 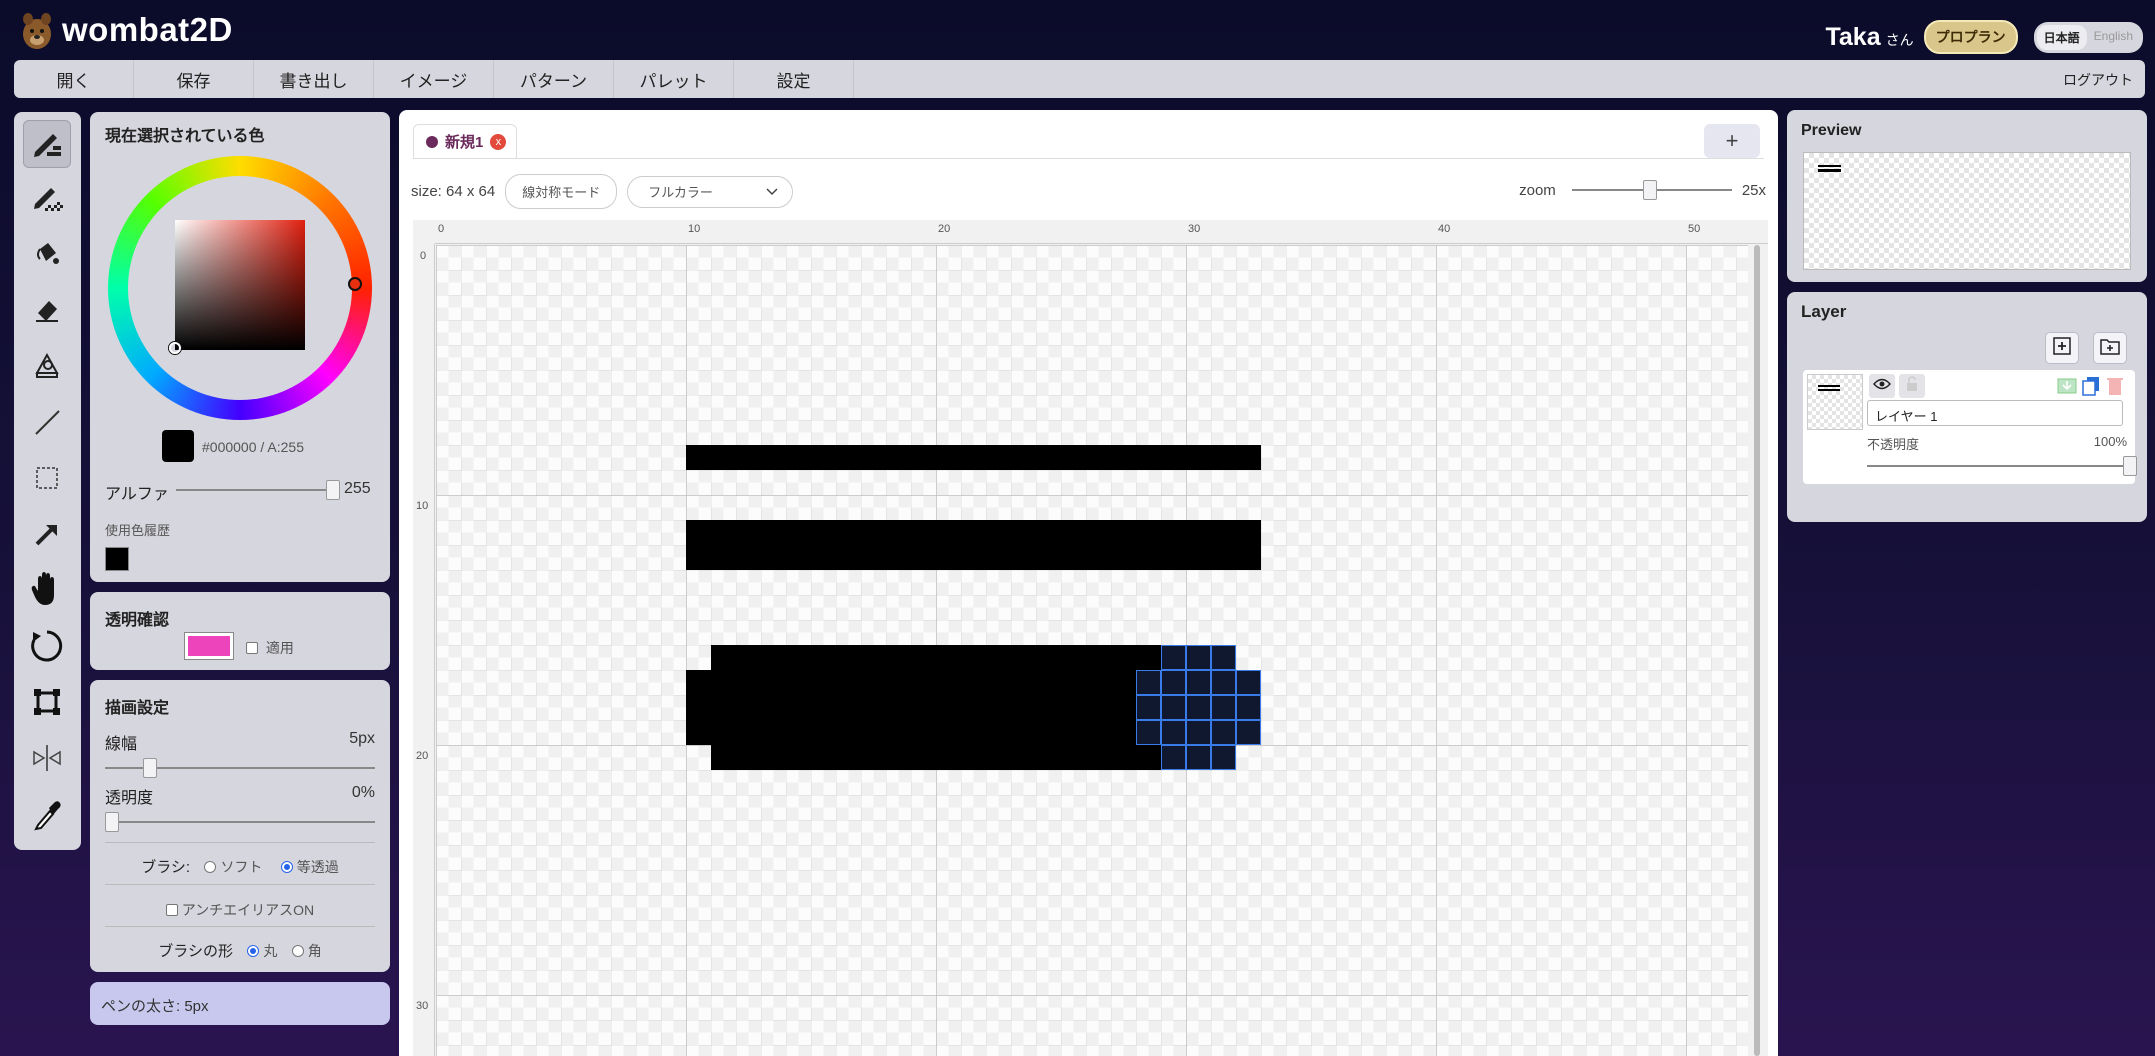 I want to click on canvas-size-text: size: 64 x 64, so click(x=453, y=191).